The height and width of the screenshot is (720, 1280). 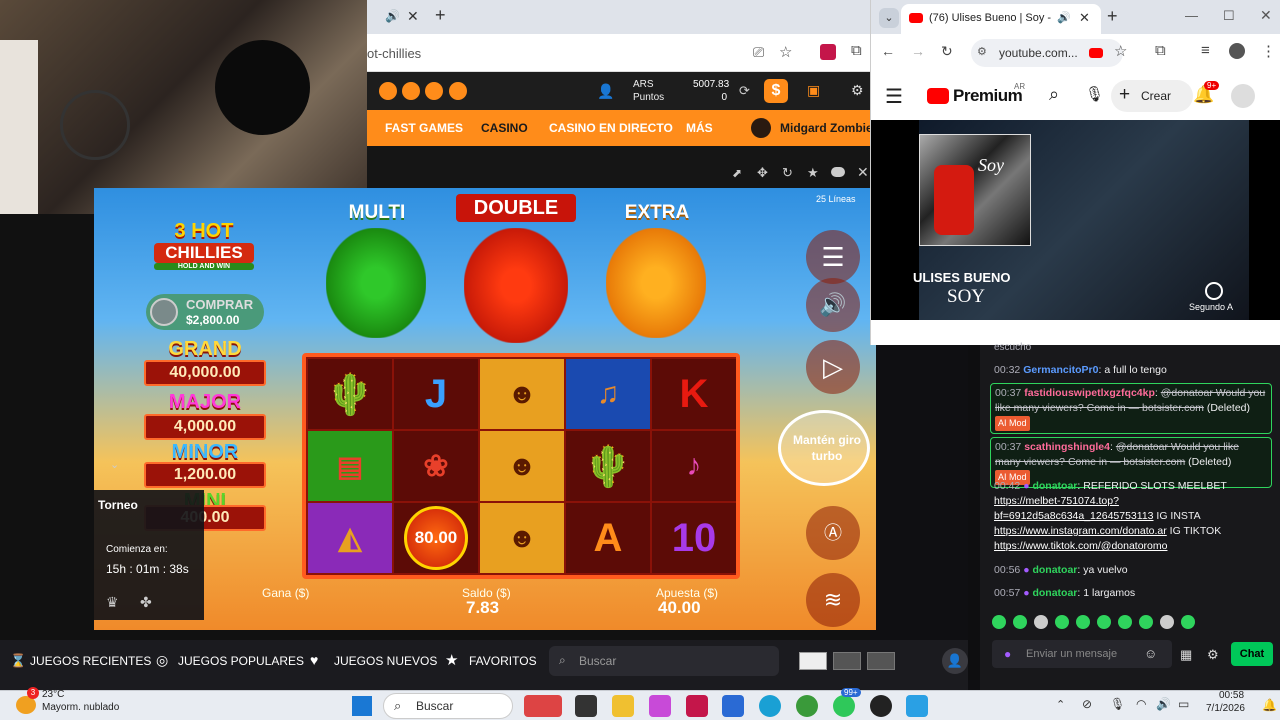 What do you see at coordinates (947, 51) in the screenshot?
I see `reload-icon: ↻` at bounding box center [947, 51].